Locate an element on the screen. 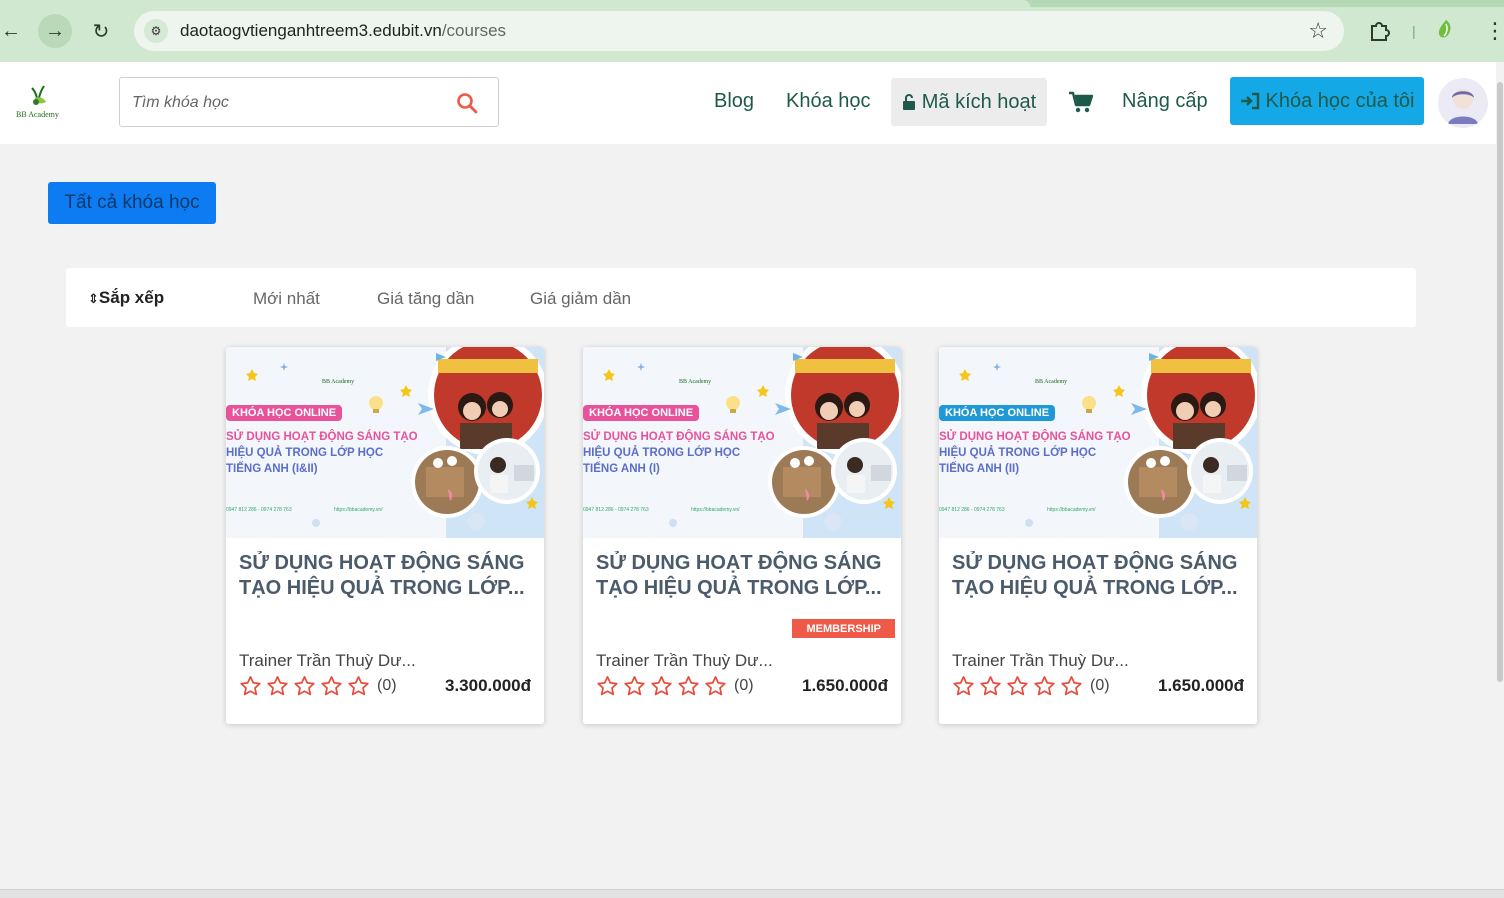 The width and height of the screenshot is (1504, 898). search-box is located at coordinates (309, 102).